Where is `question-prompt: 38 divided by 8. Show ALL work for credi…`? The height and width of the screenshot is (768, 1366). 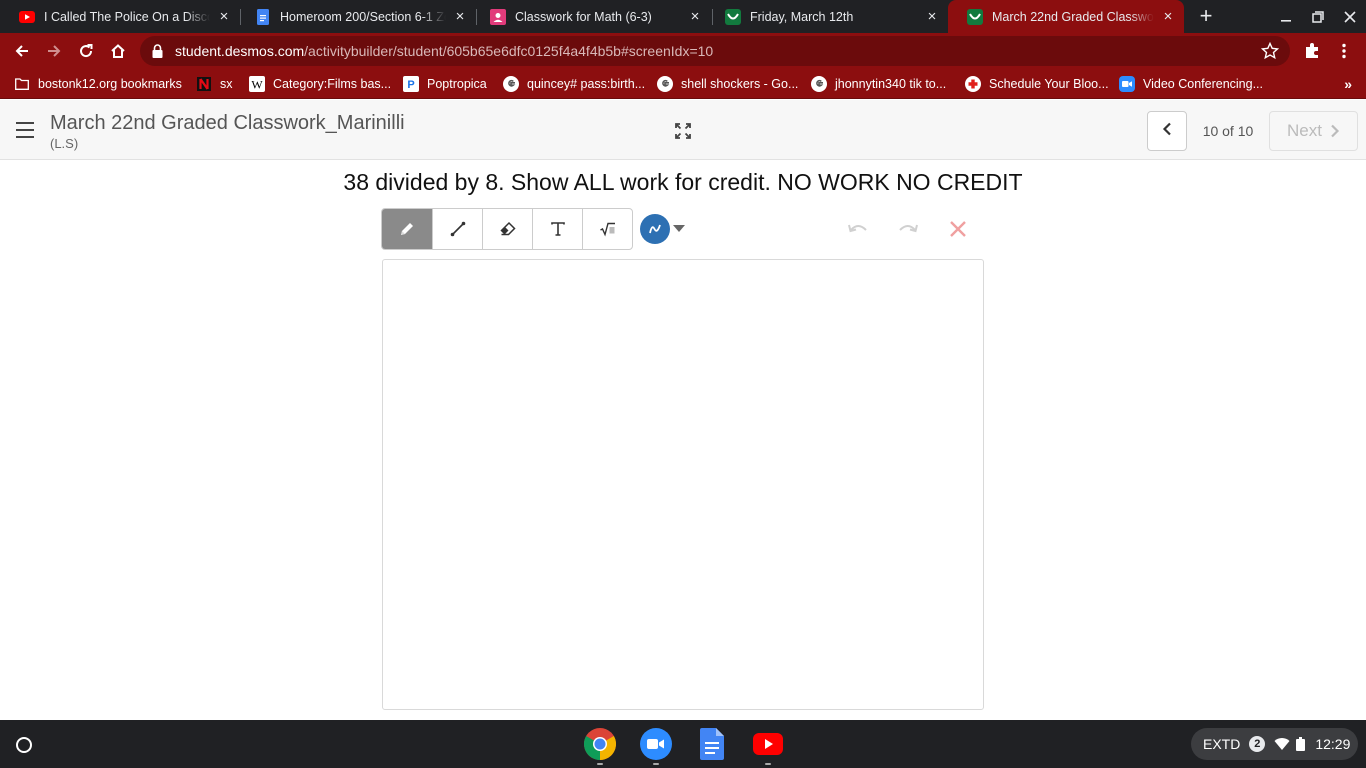 question-prompt: 38 divided by 8. Show ALL work for credi… is located at coordinates (683, 182).